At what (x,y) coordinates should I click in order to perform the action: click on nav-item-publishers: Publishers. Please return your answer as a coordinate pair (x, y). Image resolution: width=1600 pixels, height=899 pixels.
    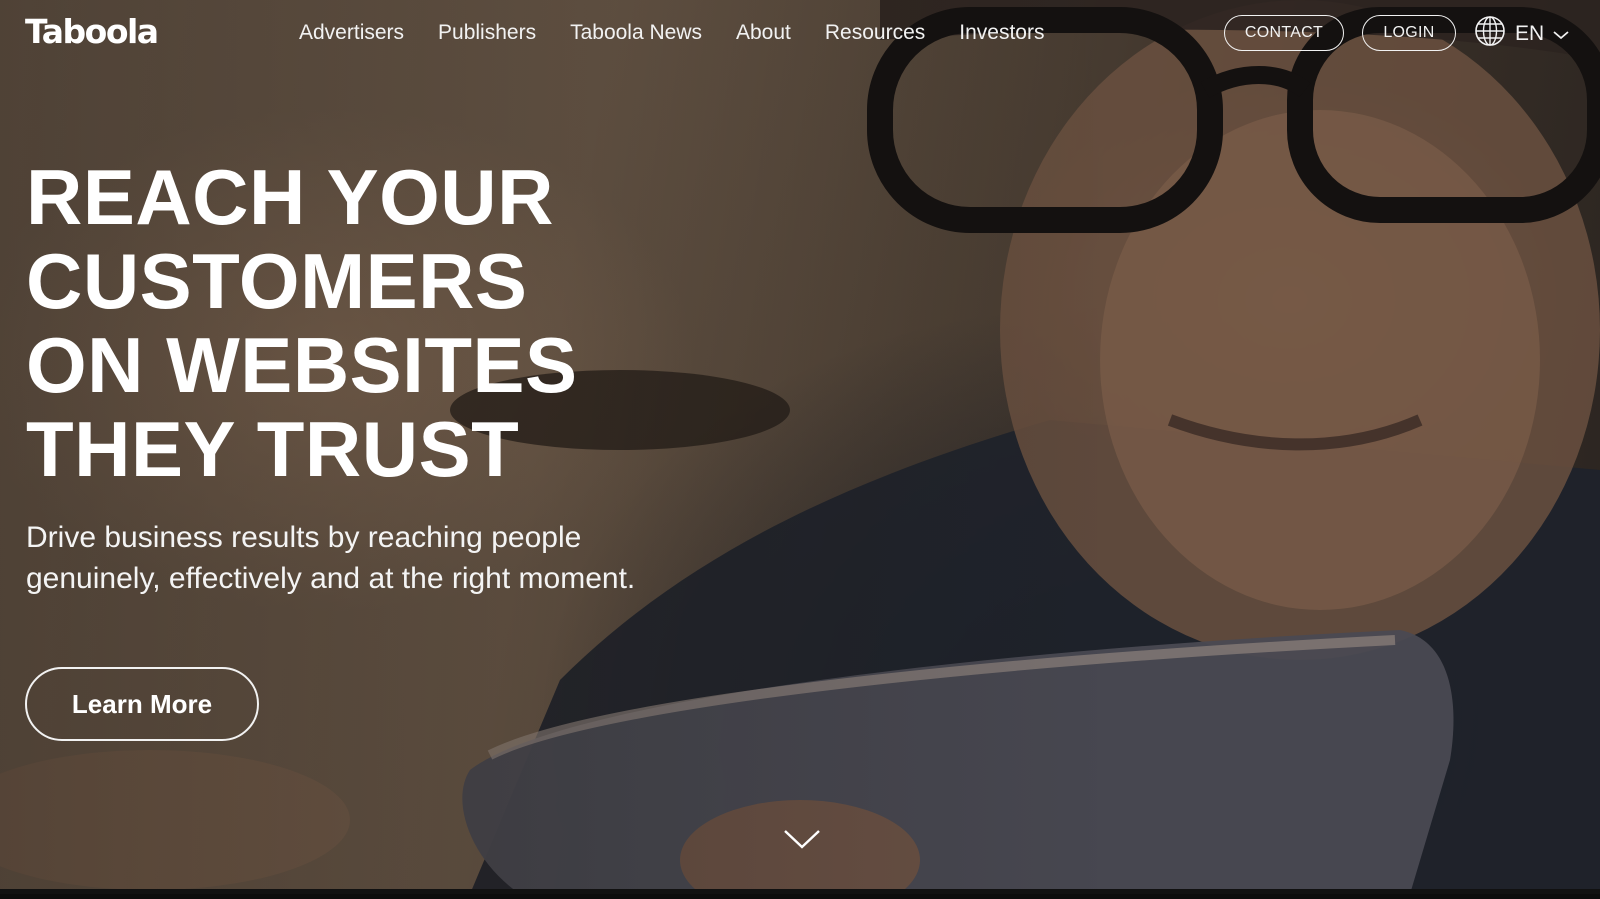
    Looking at the image, I should click on (487, 33).